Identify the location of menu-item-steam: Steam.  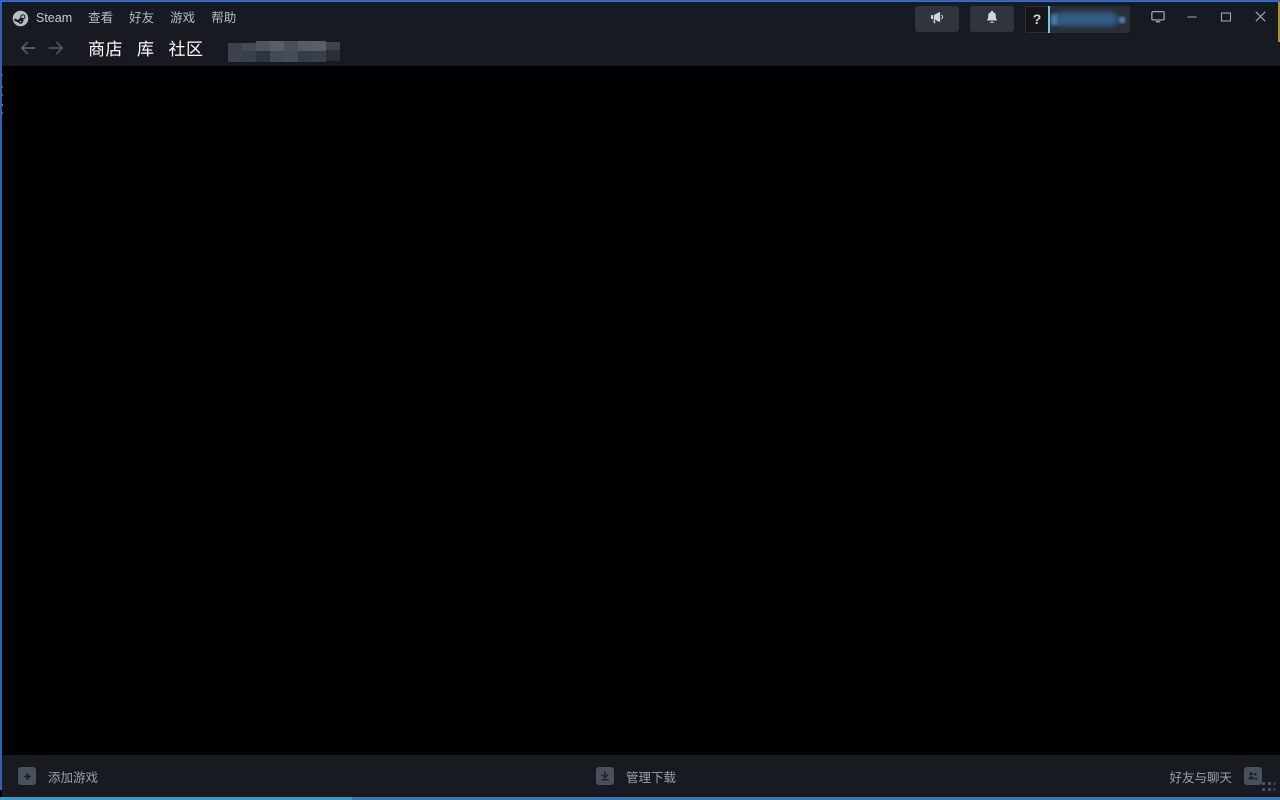
(58, 18).